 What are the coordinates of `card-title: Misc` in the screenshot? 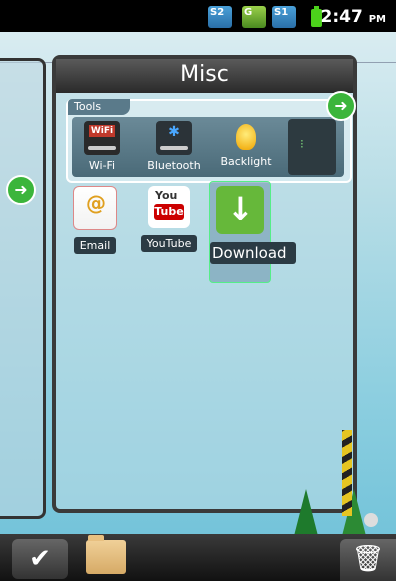 It's located at (204, 76).